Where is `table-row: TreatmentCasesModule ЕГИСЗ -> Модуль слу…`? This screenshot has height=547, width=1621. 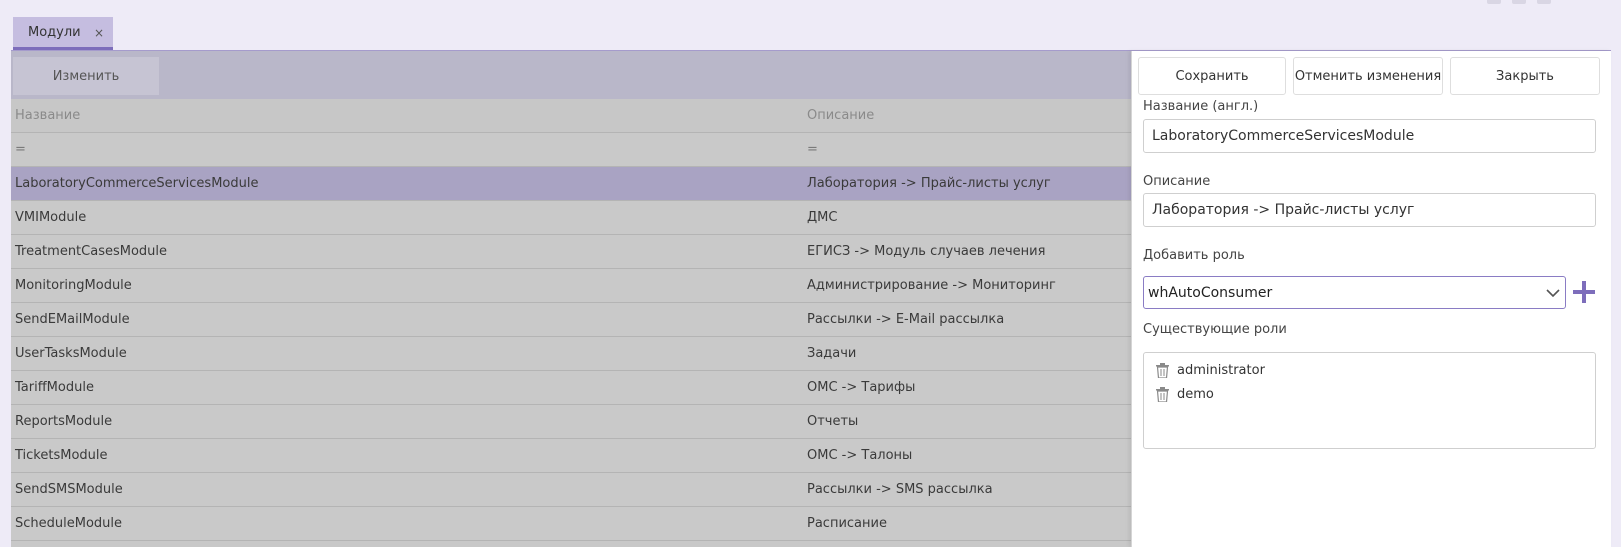 table-row: TreatmentCasesModule ЕГИСЗ -> Модуль слу… is located at coordinates (577, 252).